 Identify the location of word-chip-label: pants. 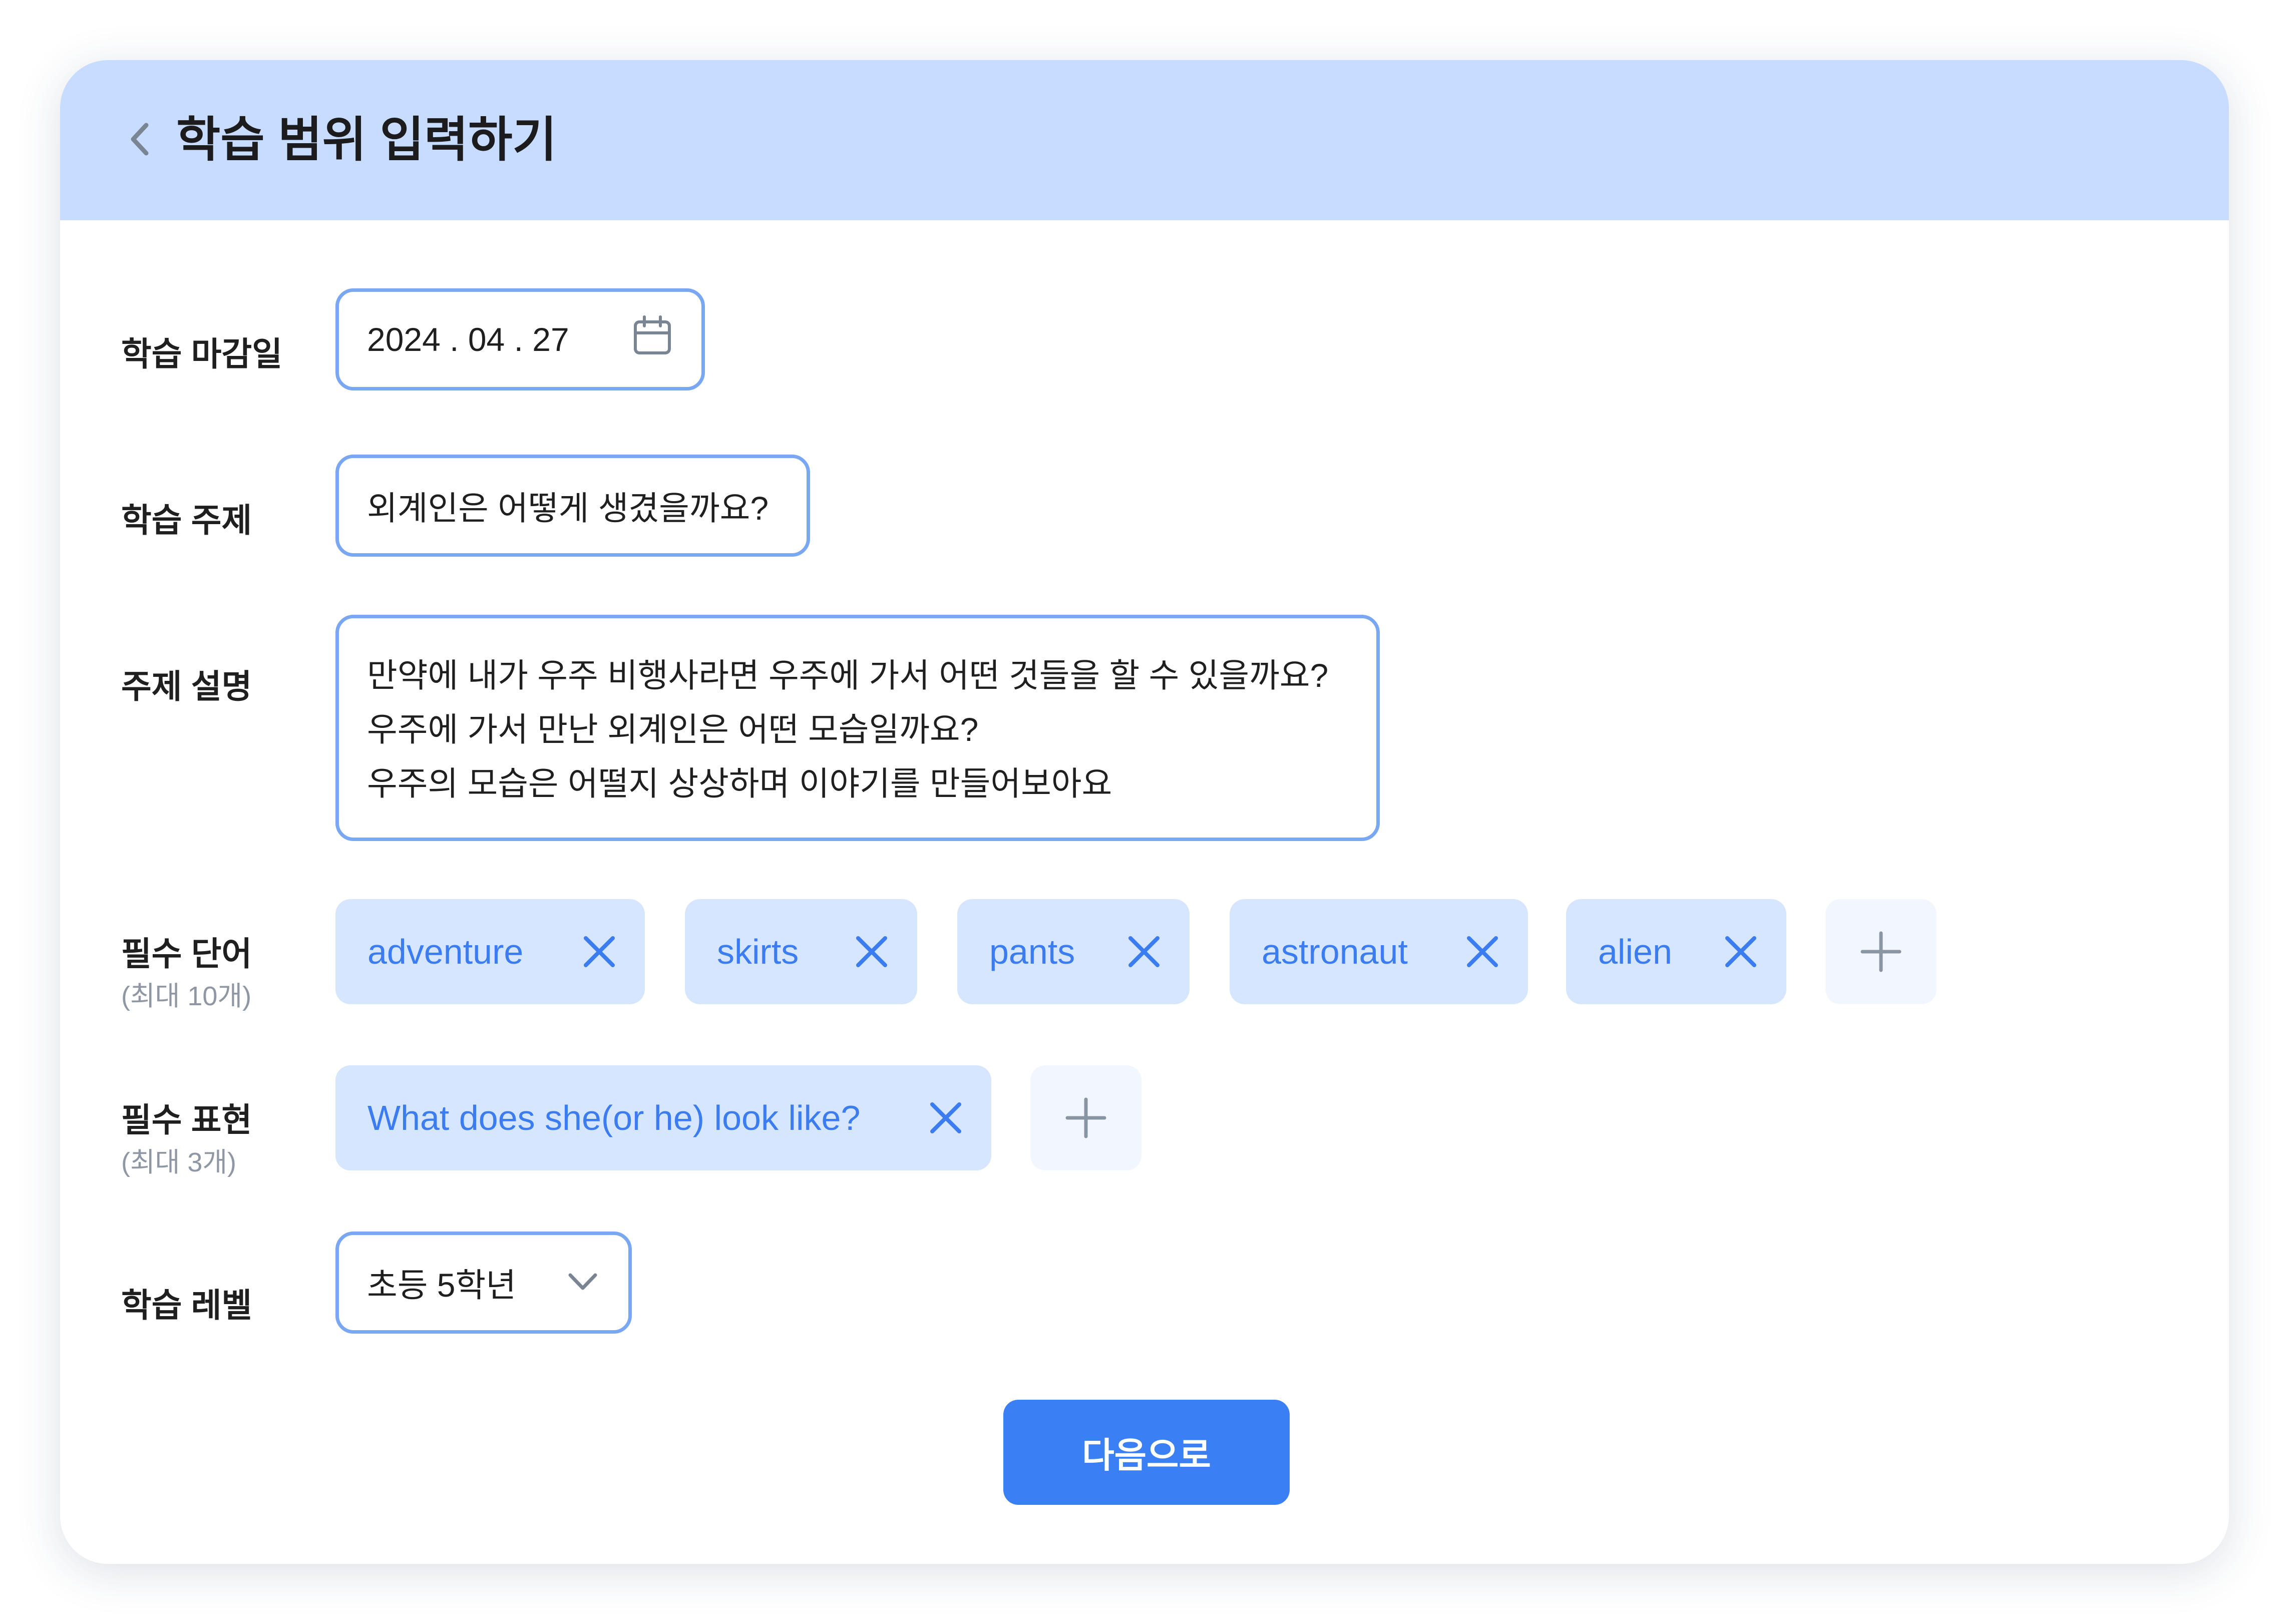
(1032, 951).